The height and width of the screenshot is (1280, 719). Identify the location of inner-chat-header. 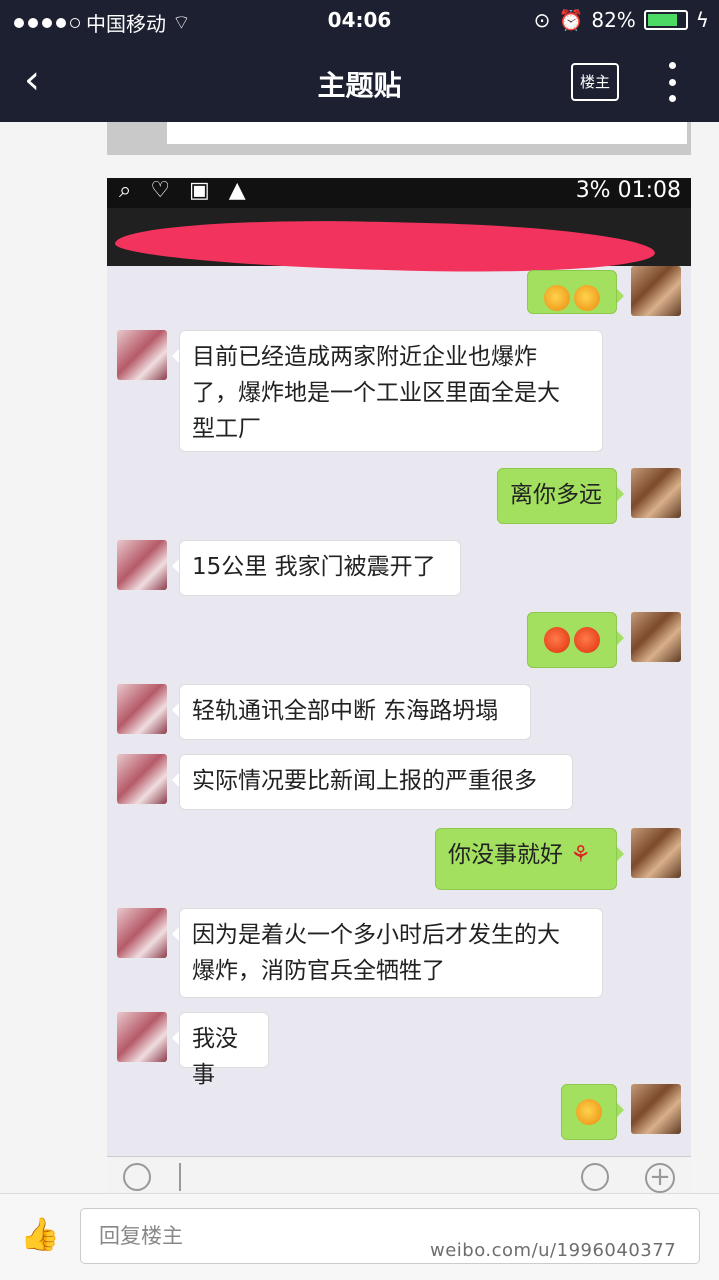
(399, 243).